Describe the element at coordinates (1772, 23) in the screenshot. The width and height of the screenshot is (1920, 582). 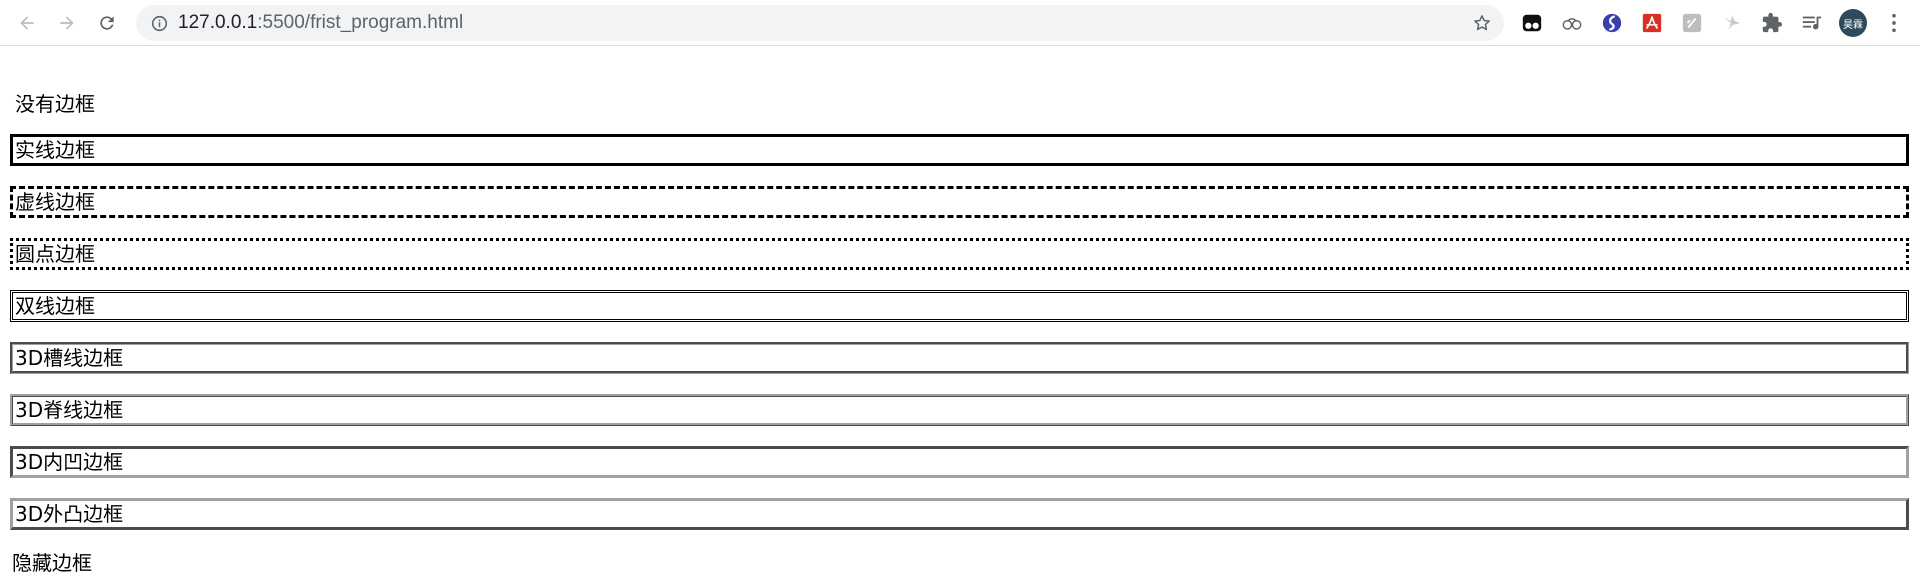
I see `puzzle-icon` at that location.